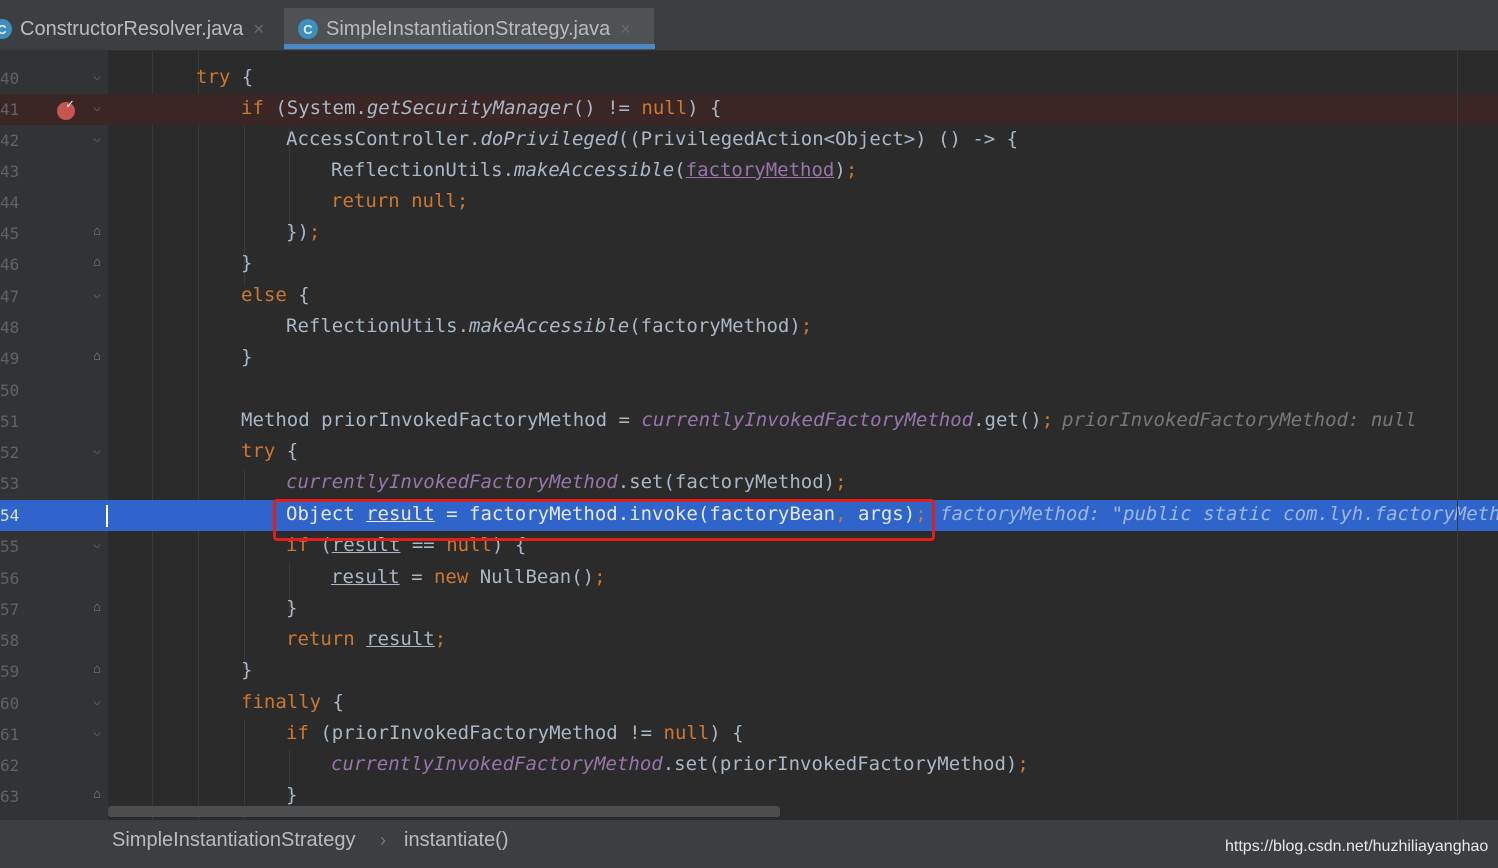 The image size is (1498, 868). Describe the element at coordinates (1357, 846) in the screenshot. I see `watermark-url: https://blog.csdn.net/huzhiliayanghao` at that location.